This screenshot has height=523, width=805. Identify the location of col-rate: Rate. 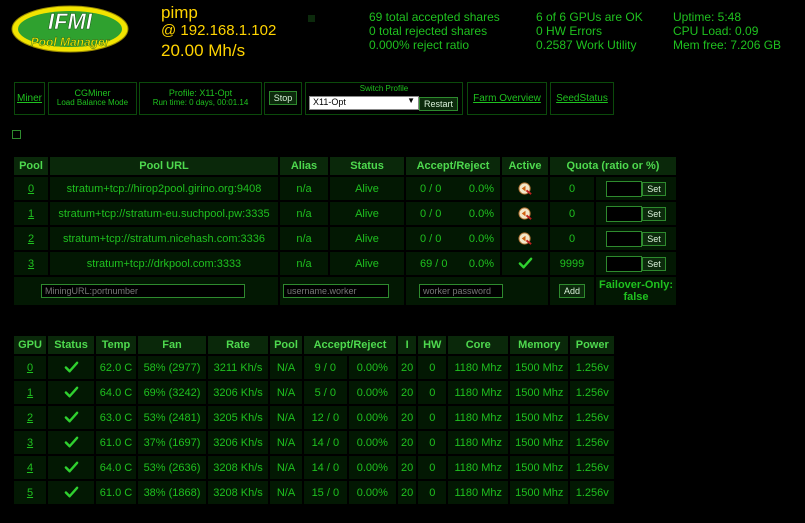
(238, 345).